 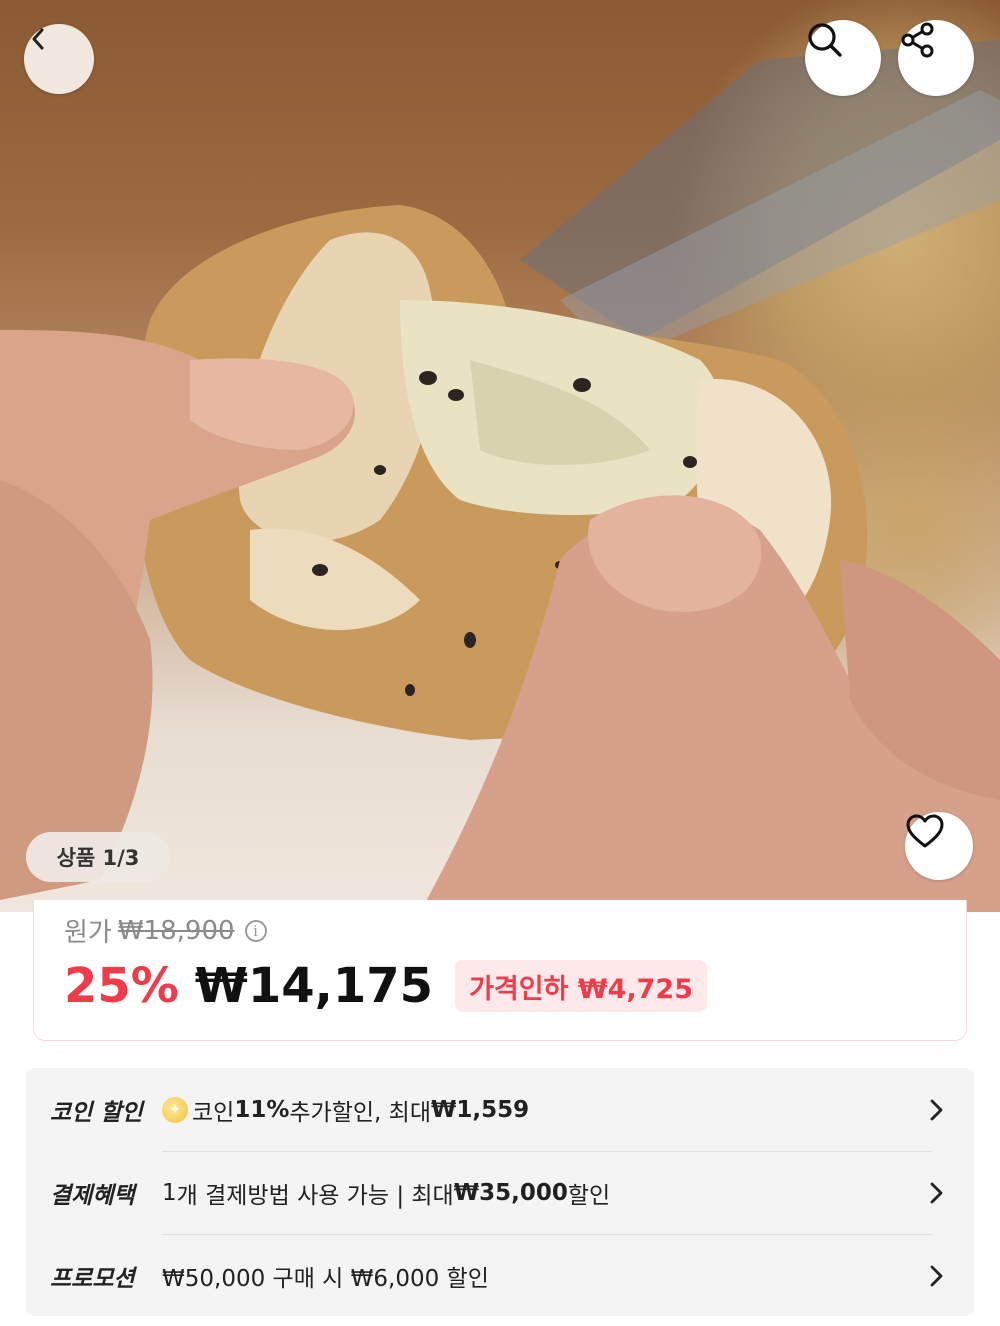 I want to click on benefit-text: ₩35,000, so click(x=510, y=1193).